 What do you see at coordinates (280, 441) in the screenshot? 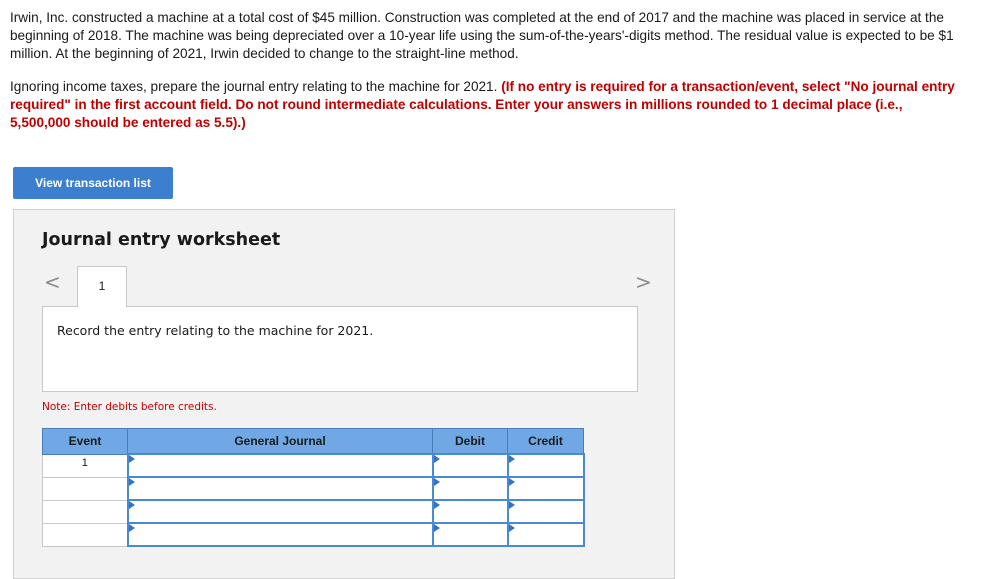
I see `header-general-journal: General Journal` at bounding box center [280, 441].